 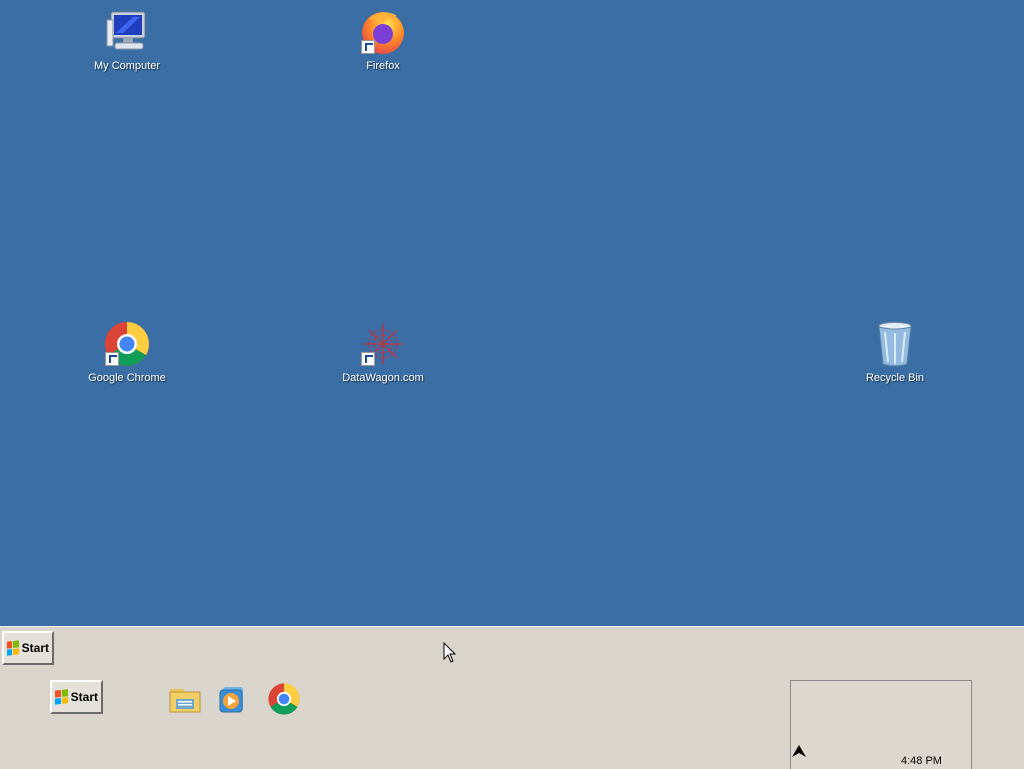 What do you see at coordinates (799, 749) in the screenshot?
I see `tray-expand-icon` at bounding box center [799, 749].